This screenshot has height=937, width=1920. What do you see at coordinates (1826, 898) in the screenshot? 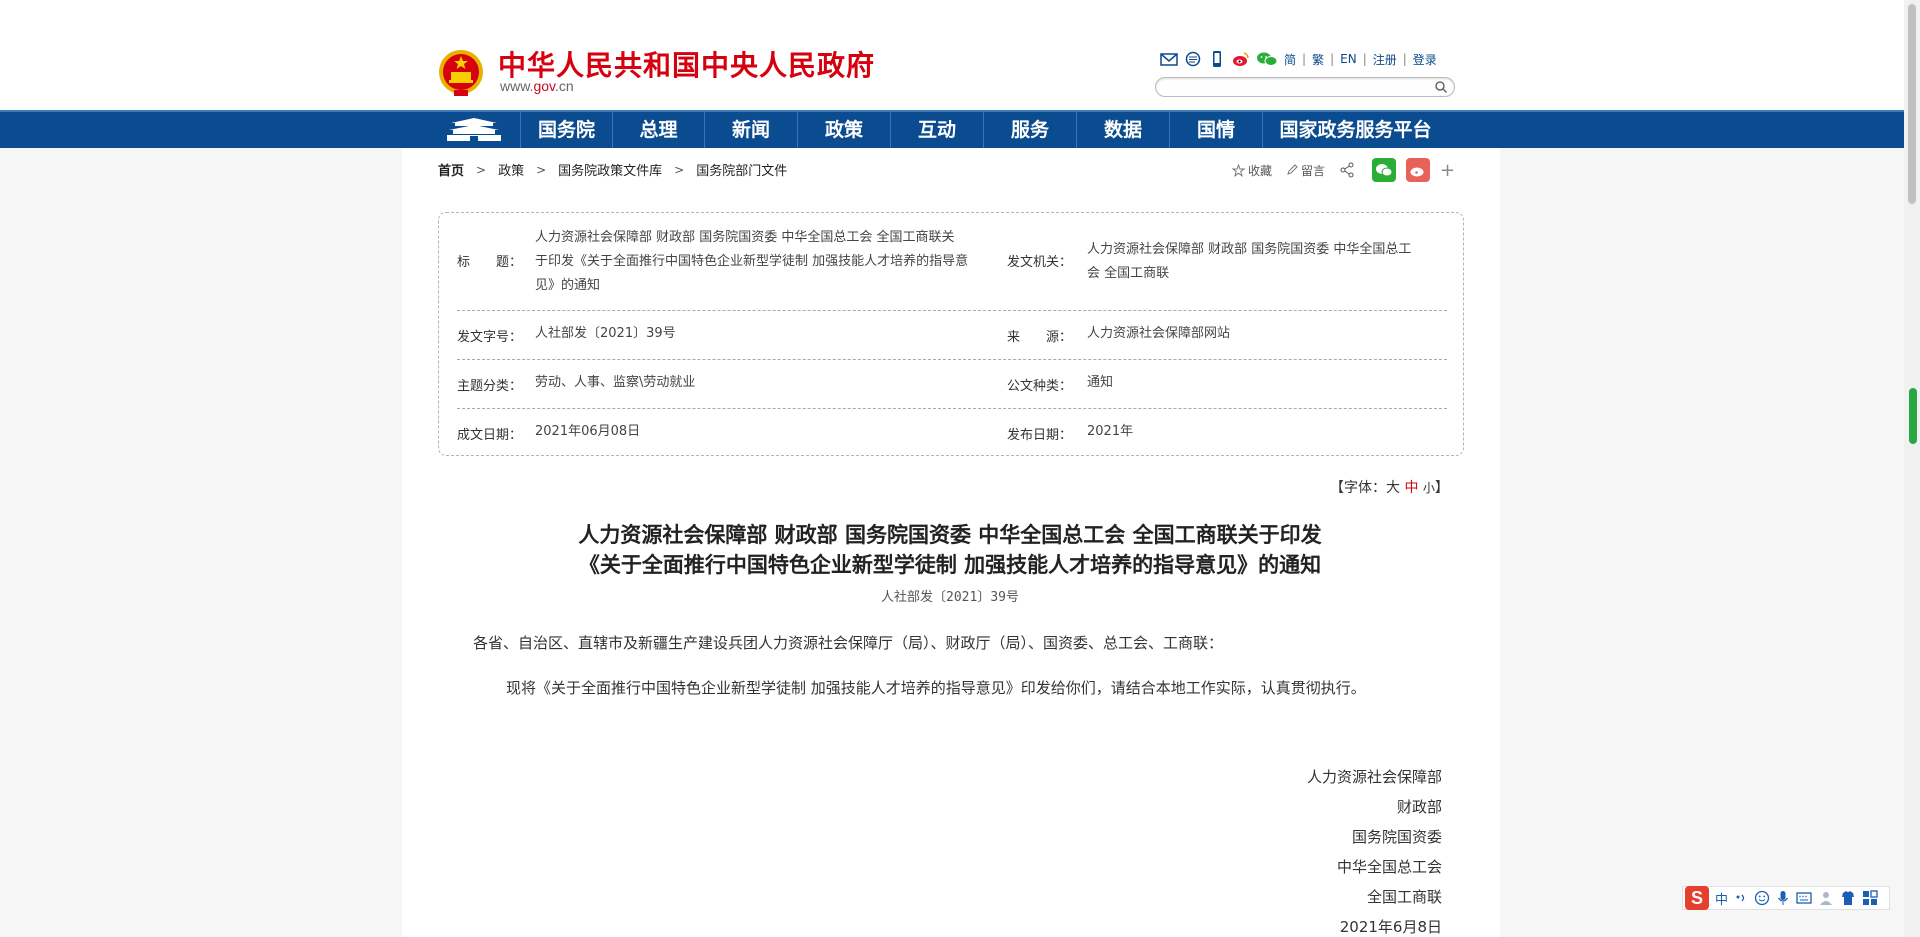
I see `user-icon` at bounding box center [1826, 898].